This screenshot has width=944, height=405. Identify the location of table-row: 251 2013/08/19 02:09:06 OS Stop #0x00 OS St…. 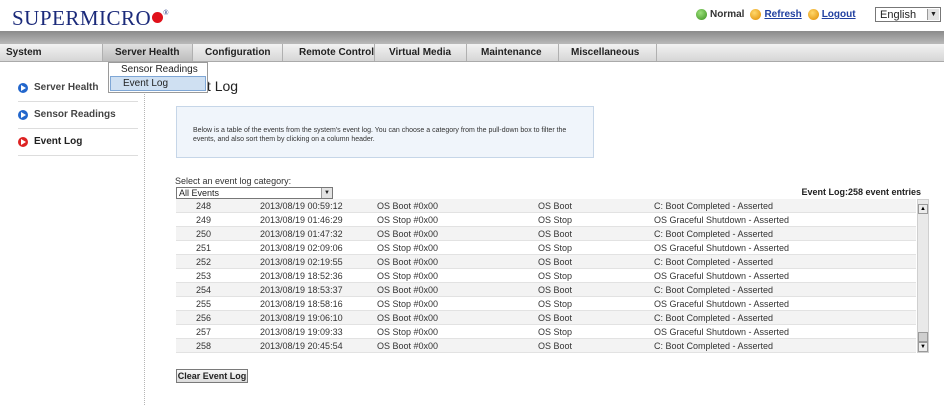
(546, 248).